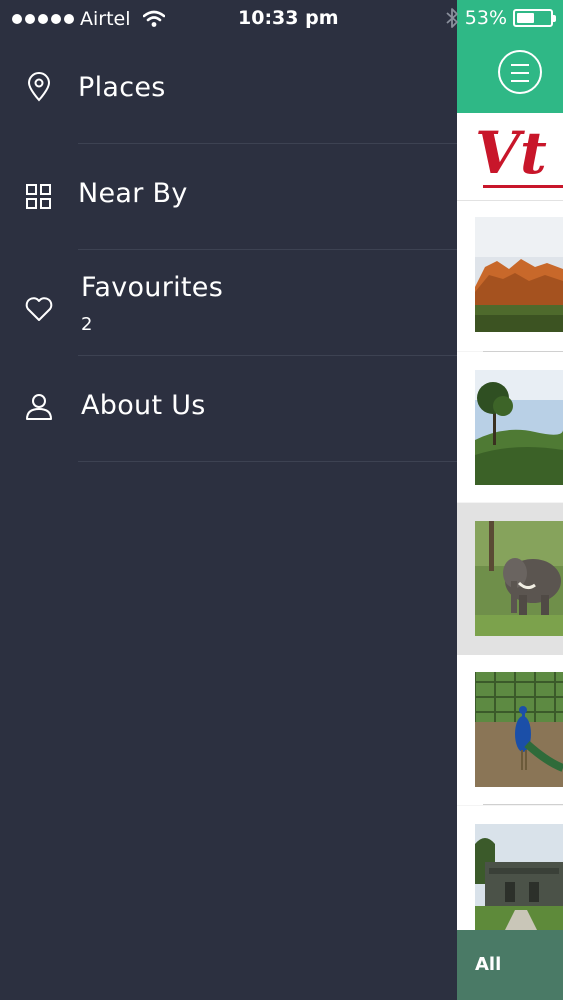  What do you see at coordinates (267, 461) in the screenshot?
I see `divider` at bounding box center [267, 461].